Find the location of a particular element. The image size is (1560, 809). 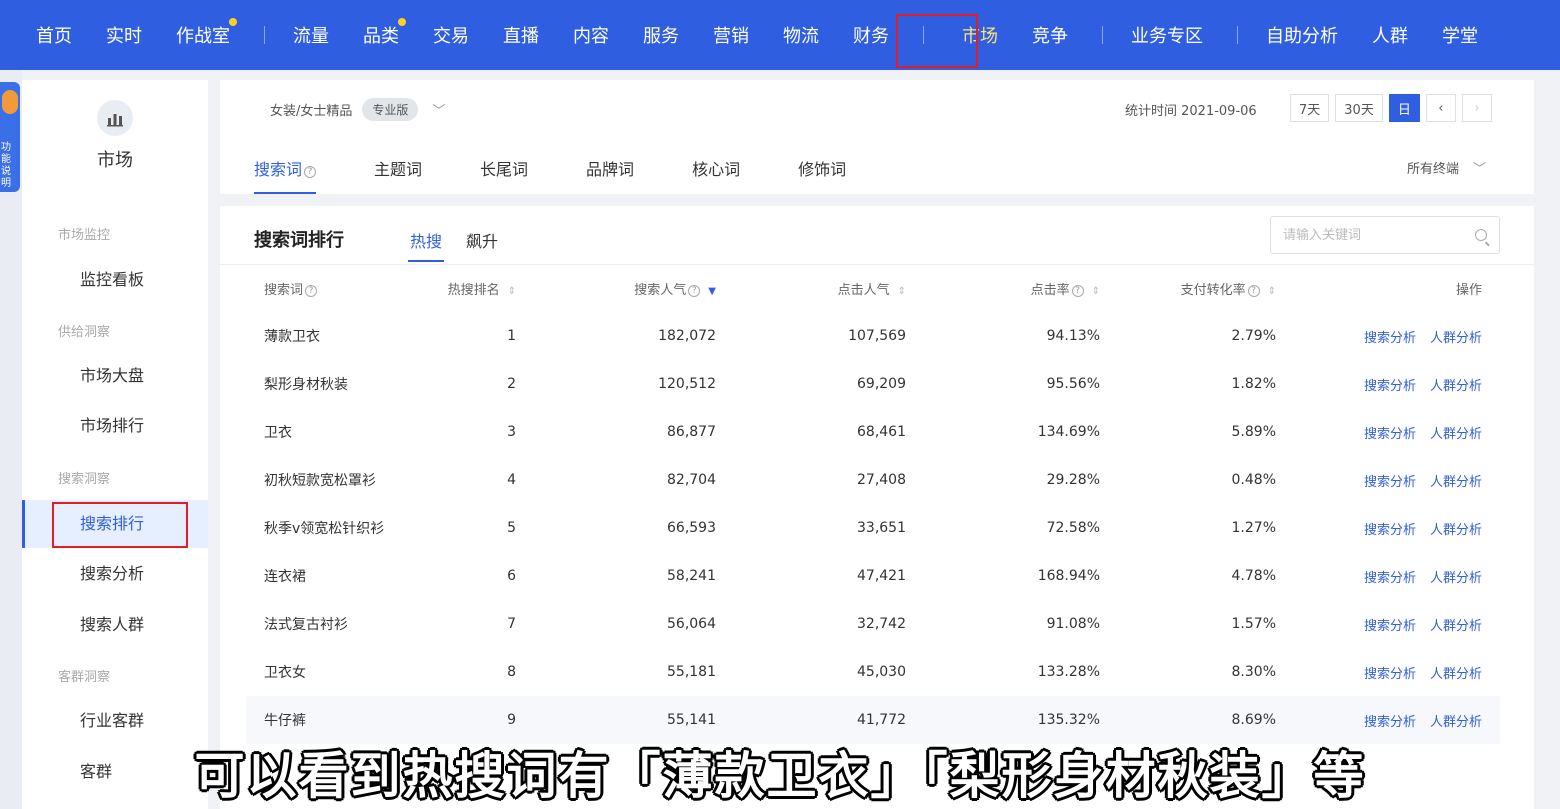

range-day-button: 日 is located at coordinates (1404, 108).